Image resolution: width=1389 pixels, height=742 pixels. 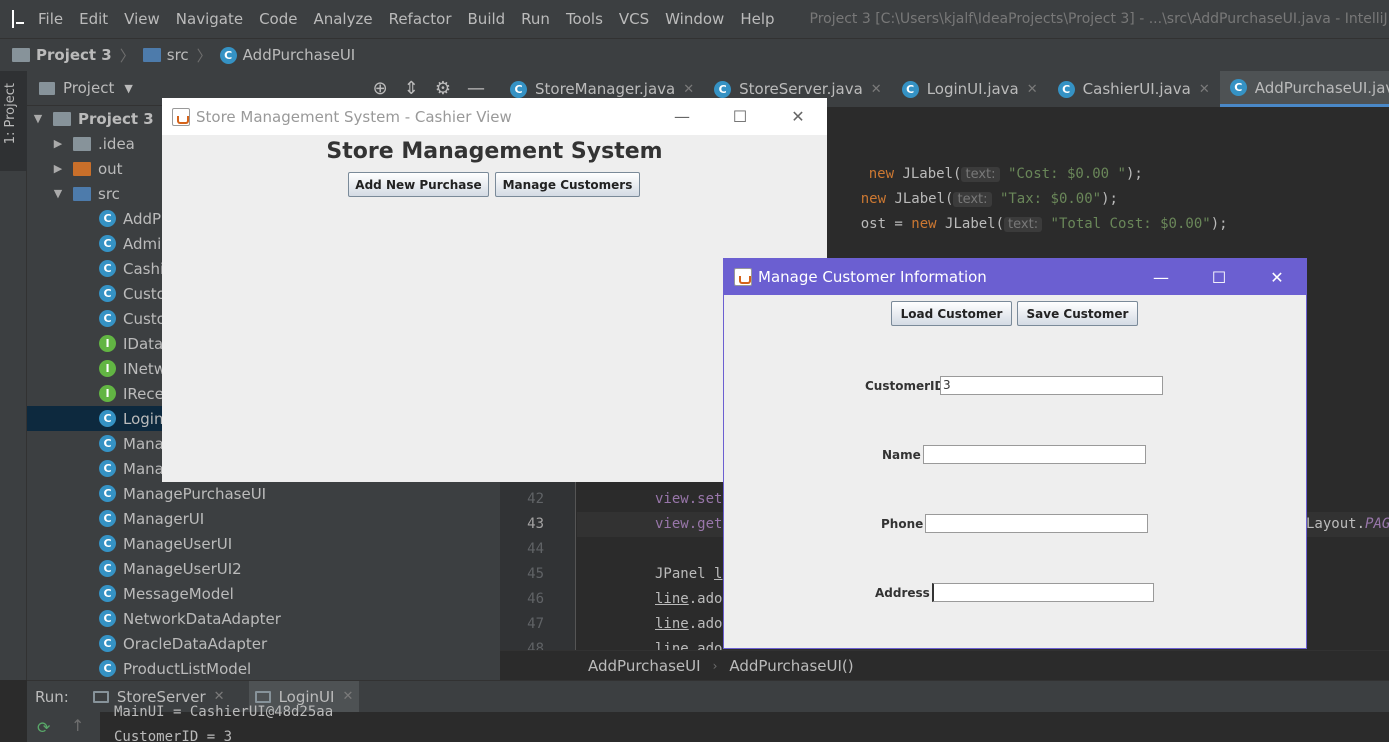 What do you see at coordinates (535, 19) in the screenshot?
I see `menu-run: Run` at bounding box center [535, 19].